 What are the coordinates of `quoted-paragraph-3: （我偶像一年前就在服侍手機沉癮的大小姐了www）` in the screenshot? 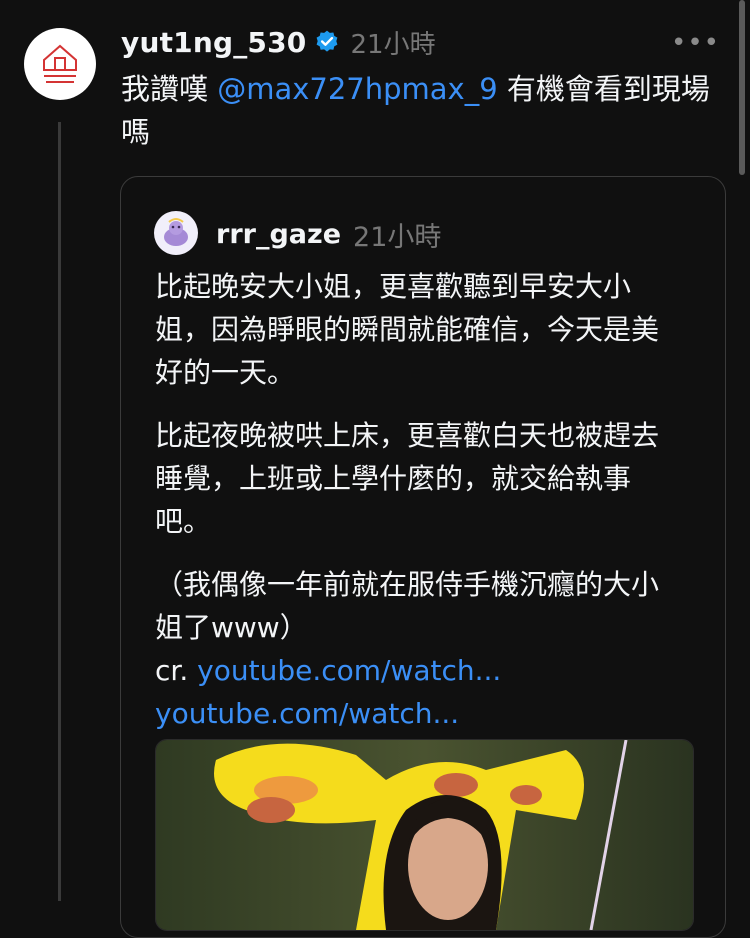 It's located at (407, 606).